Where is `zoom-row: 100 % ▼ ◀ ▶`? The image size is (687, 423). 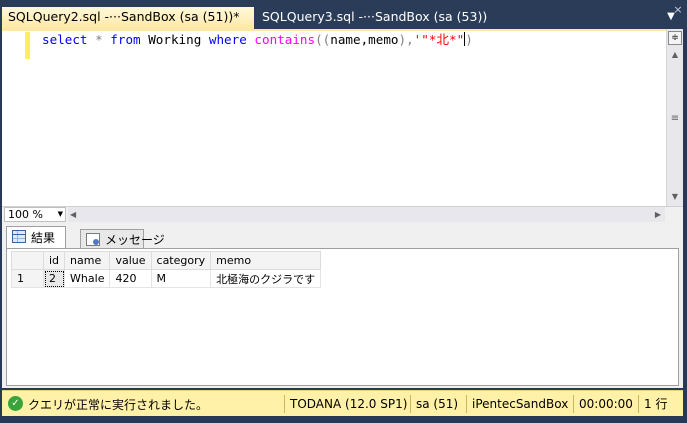
zoom-row: 100 % ▼ ◀ ▶ is located at coordinates (342, 214).